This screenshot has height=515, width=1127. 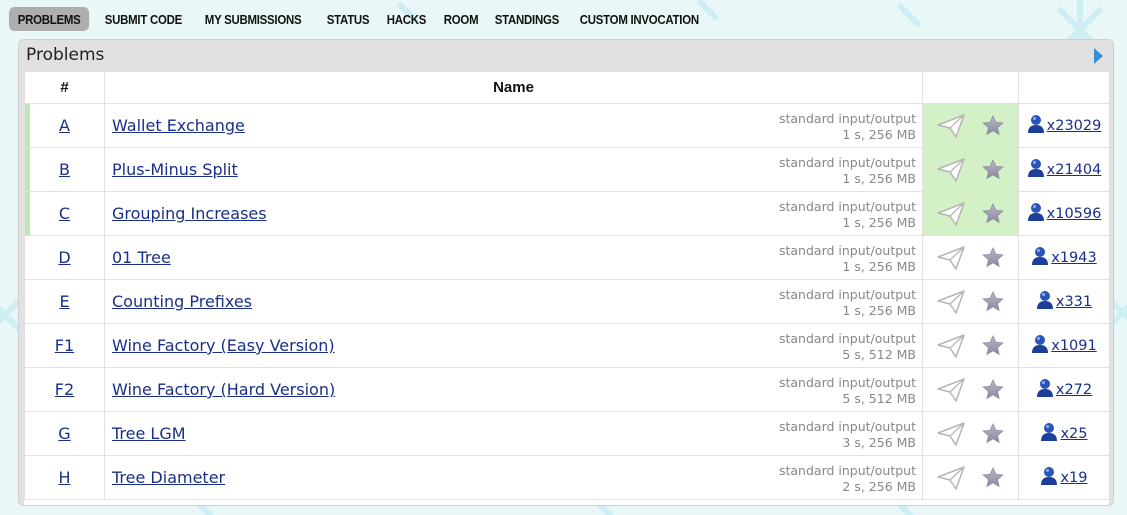 I want to click on solved-count-link: x1091, so click(x=1073, y=346).